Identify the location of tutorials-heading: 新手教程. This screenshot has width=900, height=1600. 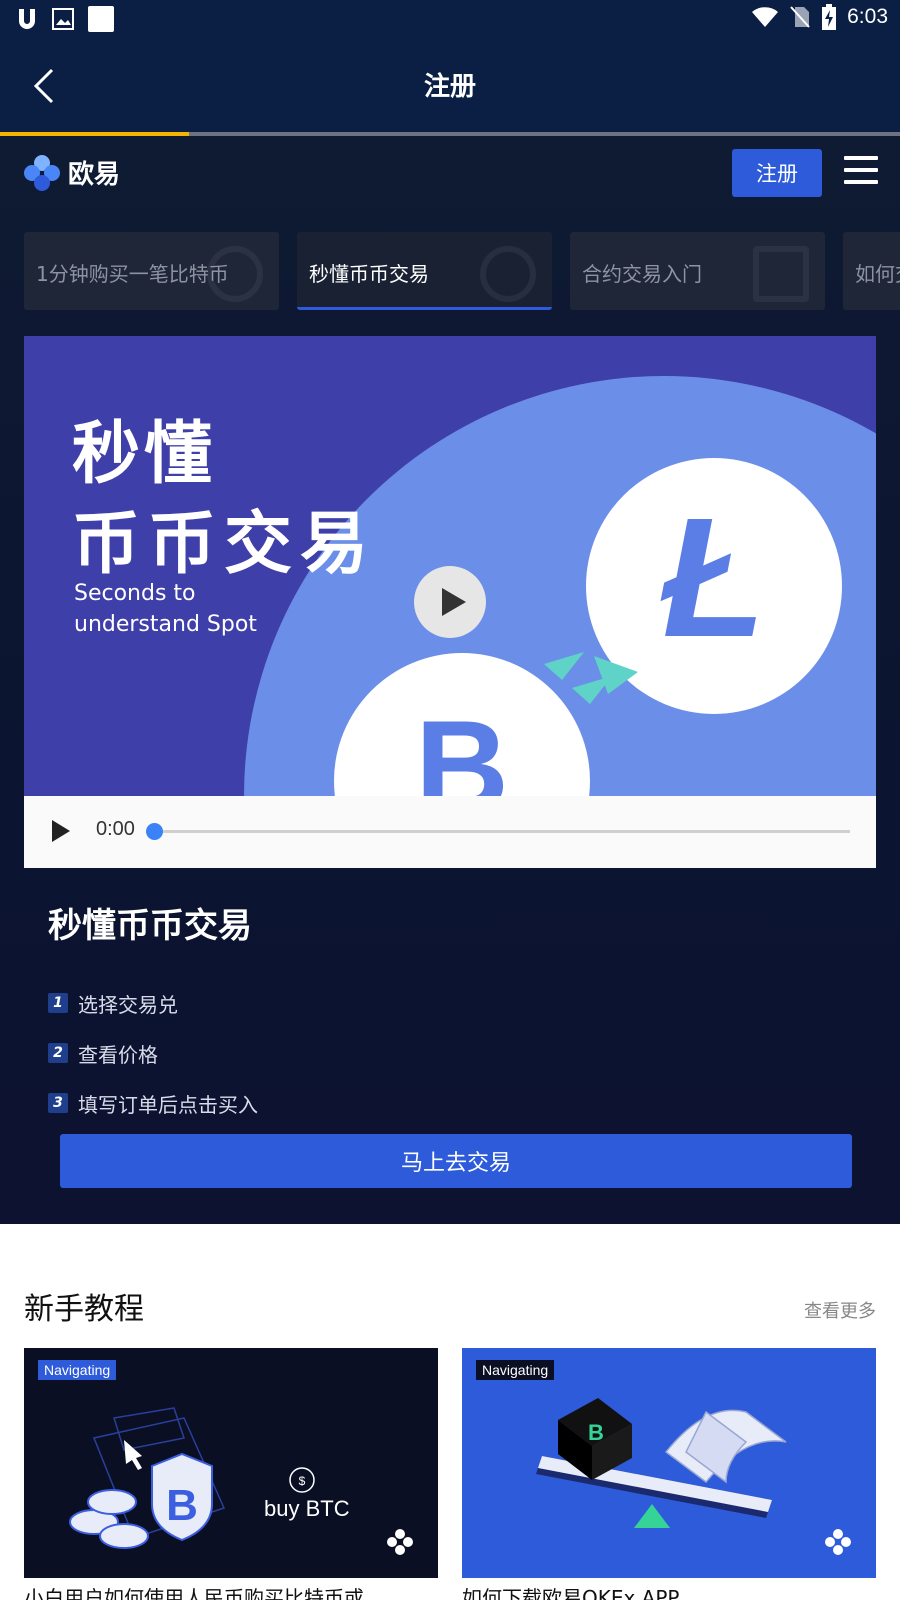
(84, 1309).